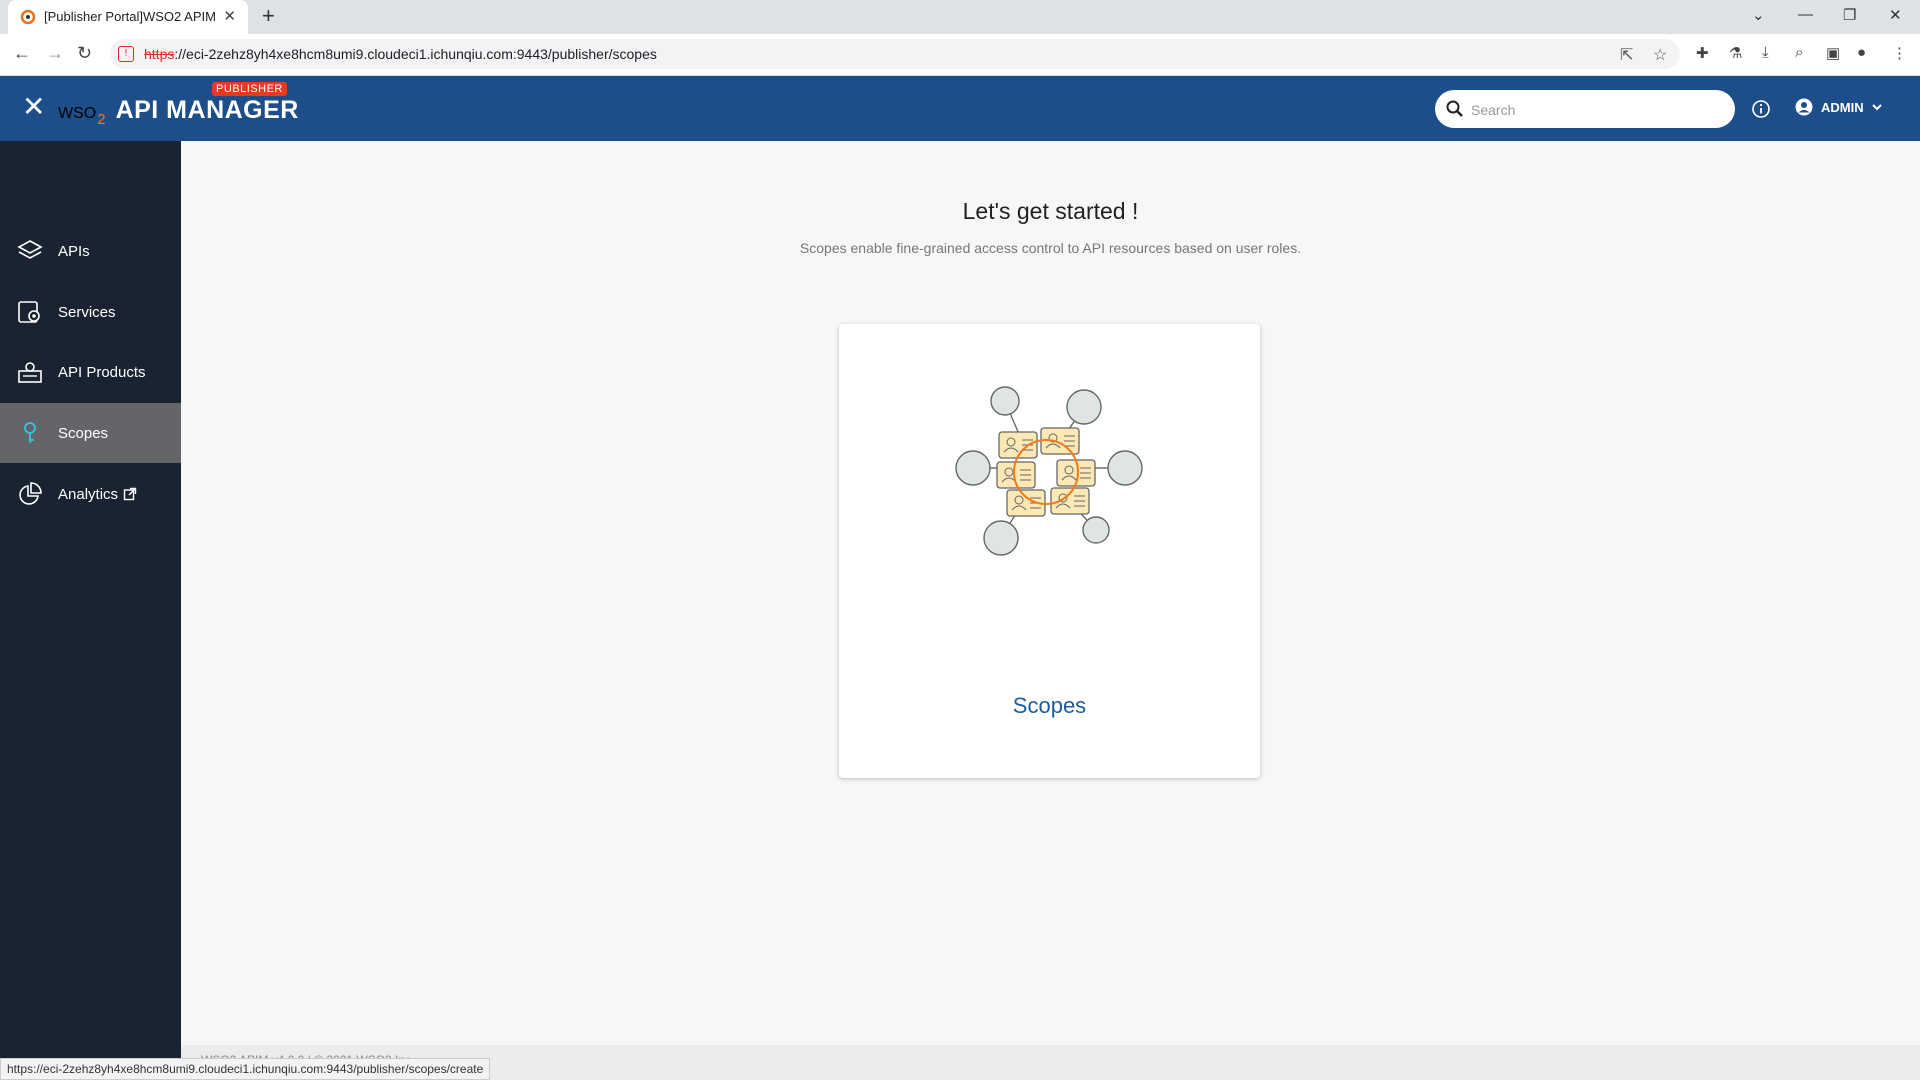 Image resolution: width=1920 pixels, height=1080 pixels. Describe the element at coordinates (1833, 53) in the screenshot. I see `side-panel-icon: ▣` at that location.